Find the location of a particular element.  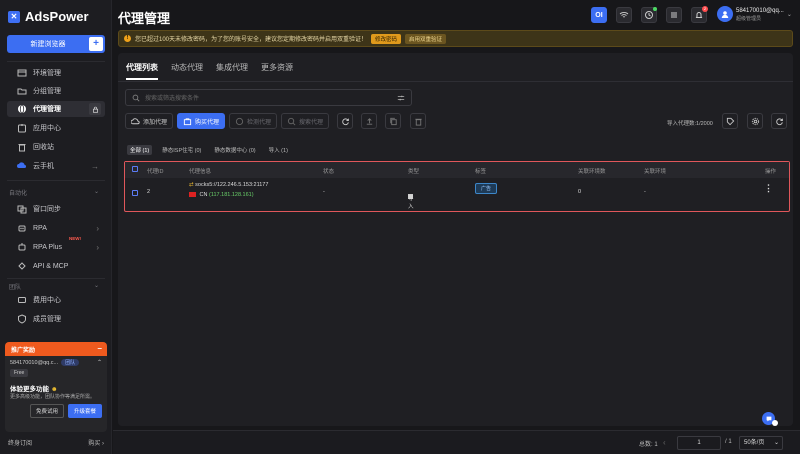

new-badge: NEW! is located at coordinates (75, 238).